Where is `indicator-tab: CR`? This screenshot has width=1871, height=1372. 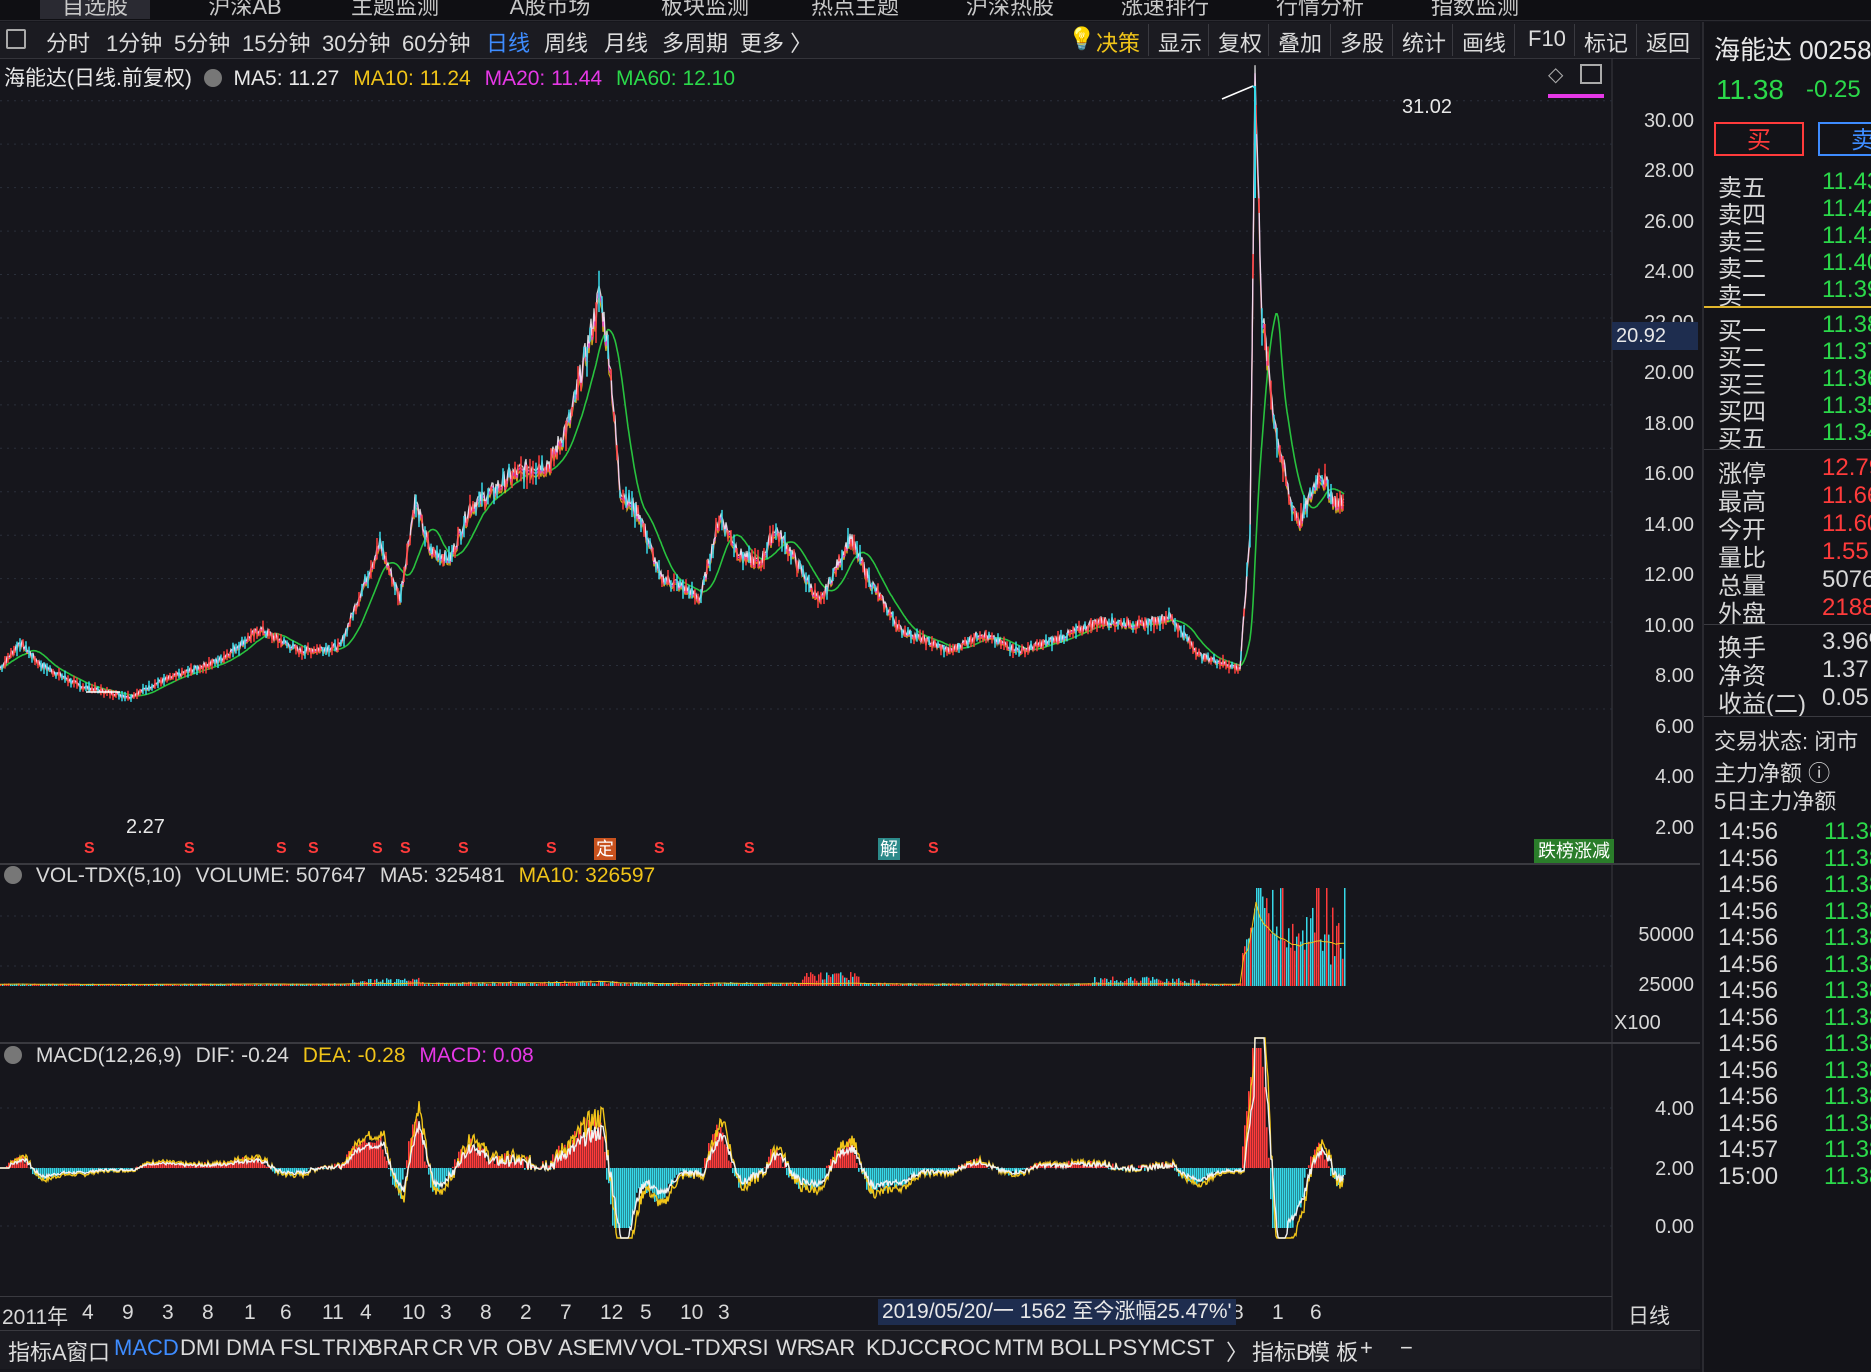
indicator-tab: CR is located at coordinates (448, 1348).